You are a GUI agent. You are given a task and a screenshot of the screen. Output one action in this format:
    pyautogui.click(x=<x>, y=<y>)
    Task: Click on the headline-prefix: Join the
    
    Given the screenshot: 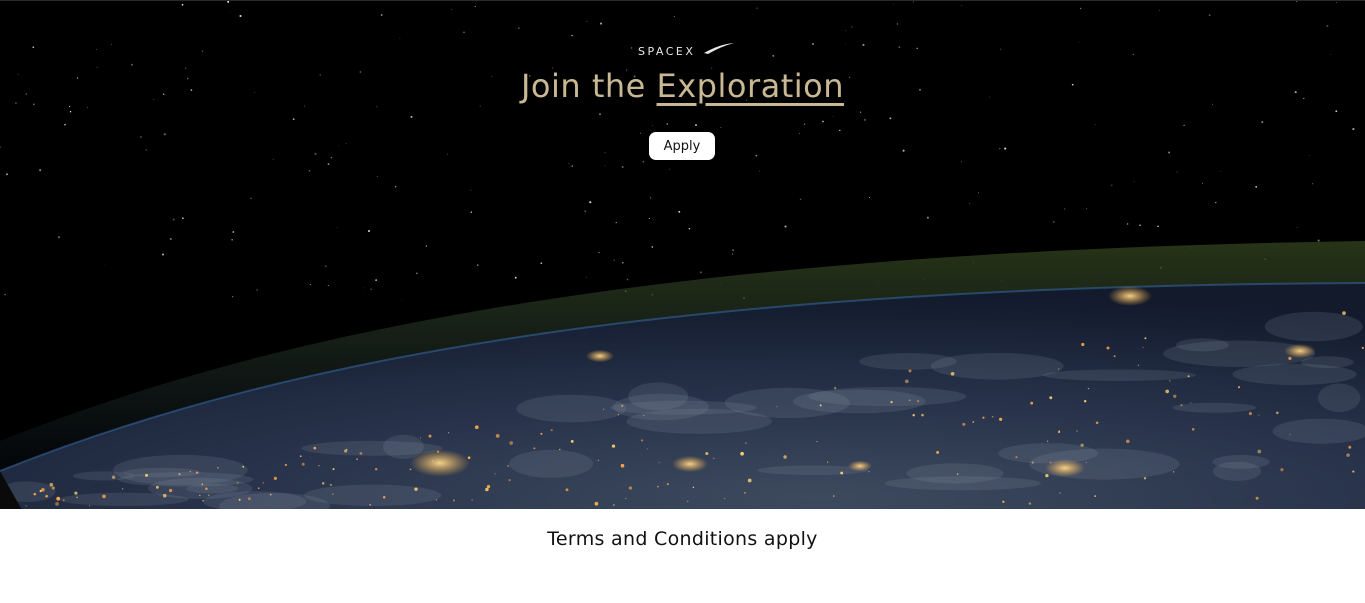 What is the action you would take?
    pyautogui.click(x=588, y=86)
    